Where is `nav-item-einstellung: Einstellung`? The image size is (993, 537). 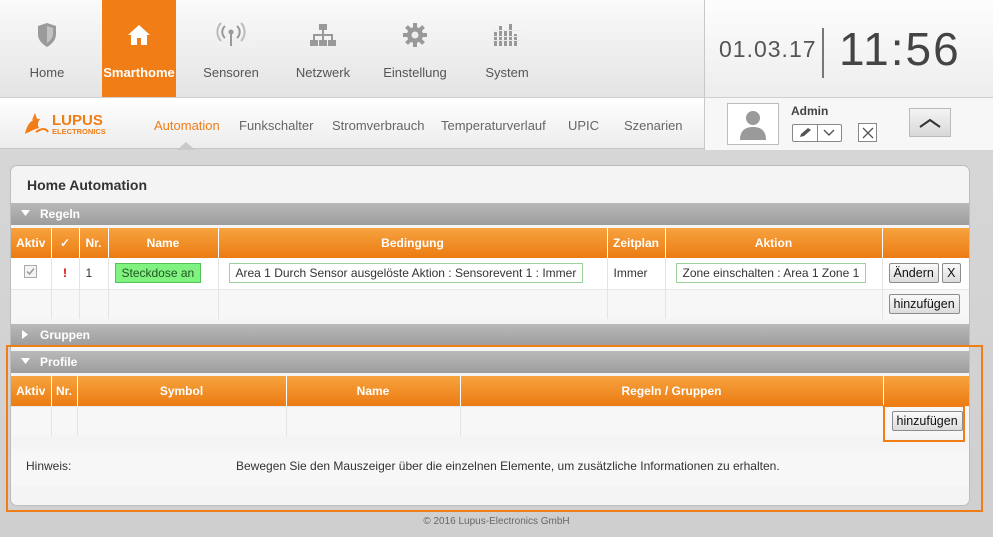 nav-item-einstellung: Einstellung is located at coordinates (415, 48).